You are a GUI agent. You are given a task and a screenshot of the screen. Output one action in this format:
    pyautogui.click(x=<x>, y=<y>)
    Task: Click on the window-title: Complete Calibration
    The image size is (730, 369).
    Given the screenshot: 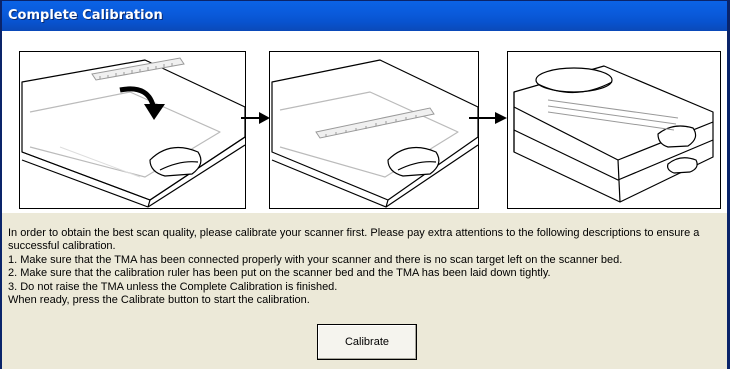 What is the action you would take?
    pyautogui.click(x=364, y=16)
    